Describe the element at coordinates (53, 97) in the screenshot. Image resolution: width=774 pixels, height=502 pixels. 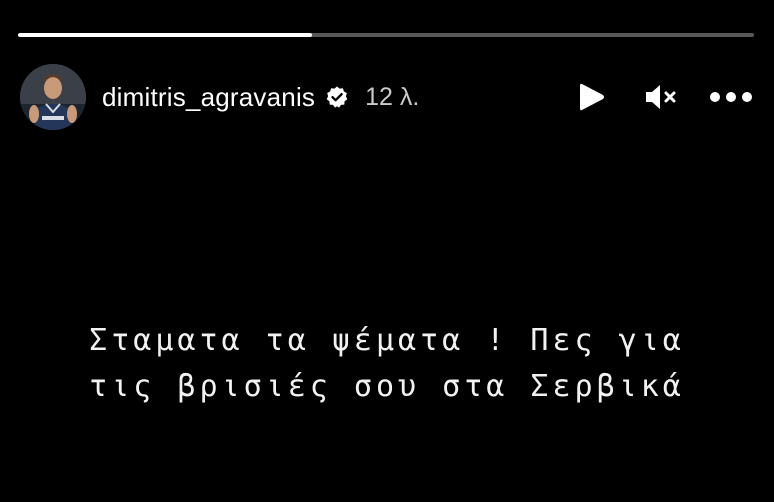
I see `avatar` at that location.